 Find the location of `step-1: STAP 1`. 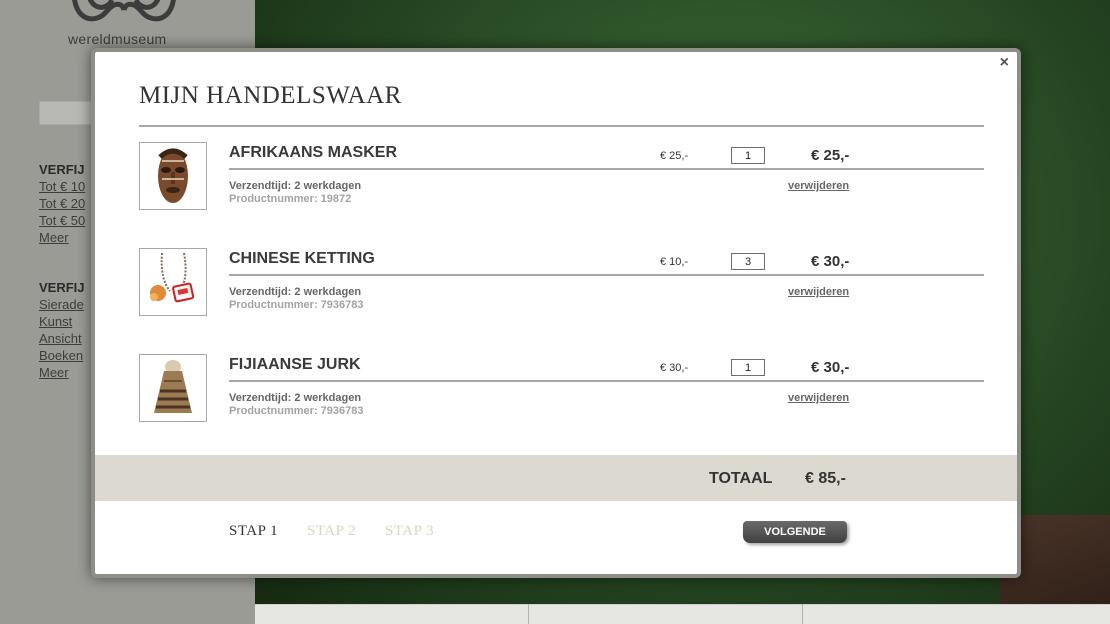

step-1: STAP 1 is located at coordinates (254, 531).